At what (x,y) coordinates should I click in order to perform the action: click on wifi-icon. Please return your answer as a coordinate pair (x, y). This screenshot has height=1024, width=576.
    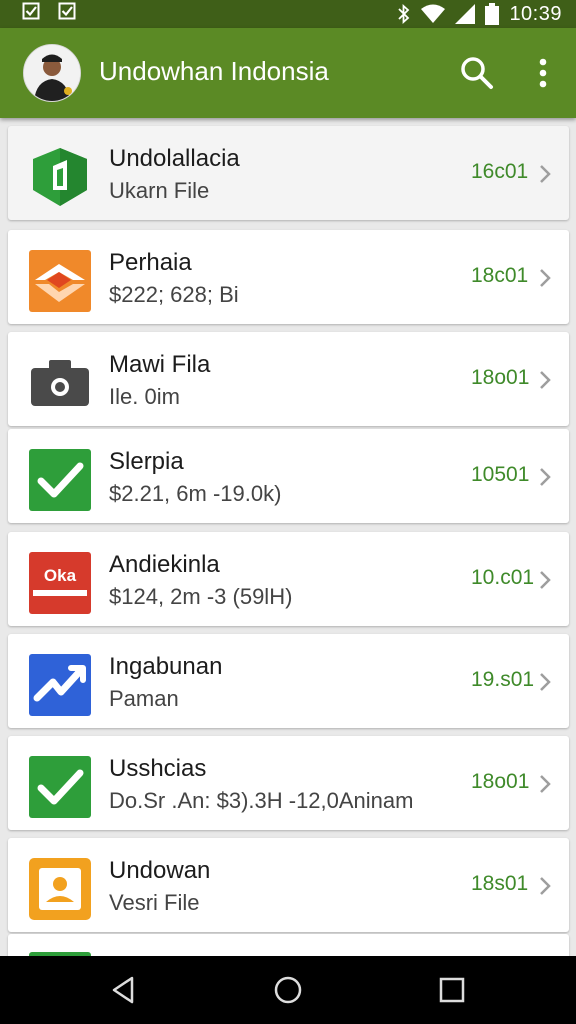
    Looking at the image, I should click on (433, 13).